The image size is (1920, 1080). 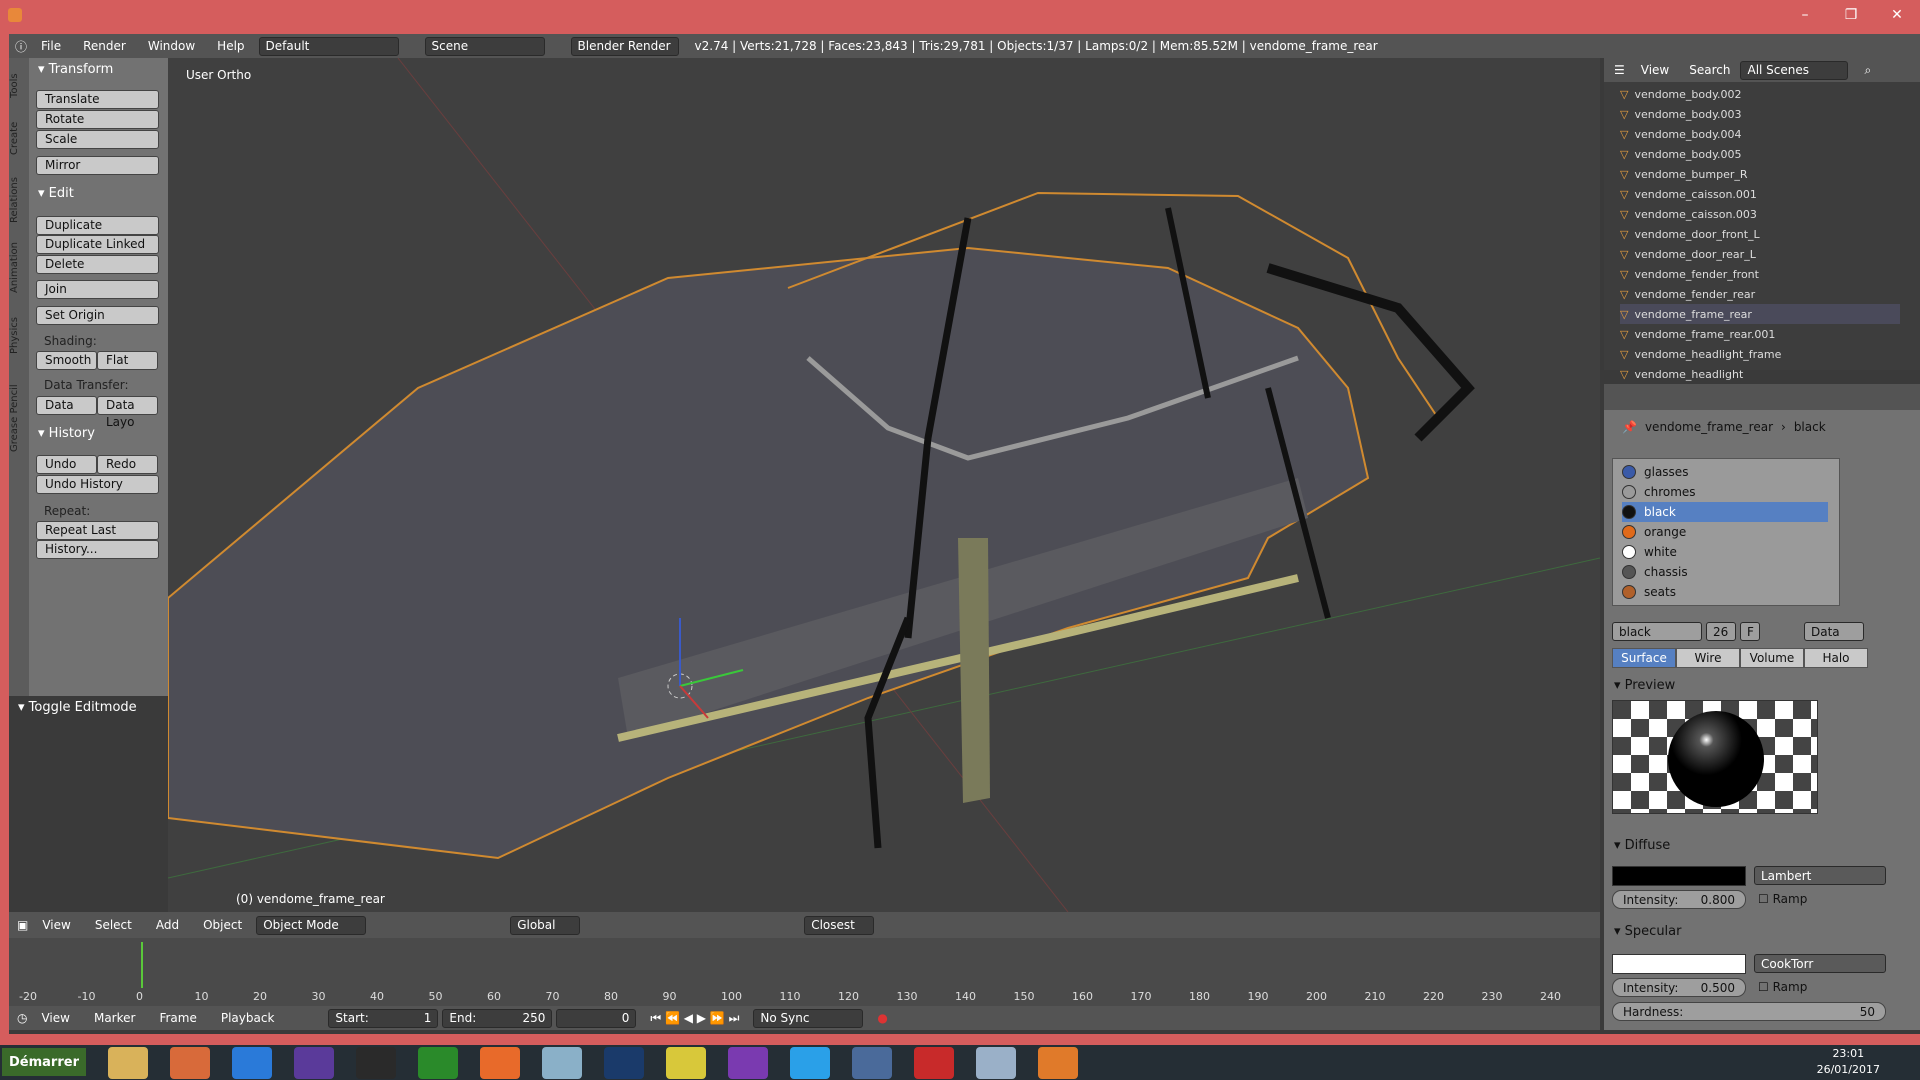 What do you see at coordinates (167, 925) in the screenshot?
I see `menu-add: Add` at bounding box center [167, 925].